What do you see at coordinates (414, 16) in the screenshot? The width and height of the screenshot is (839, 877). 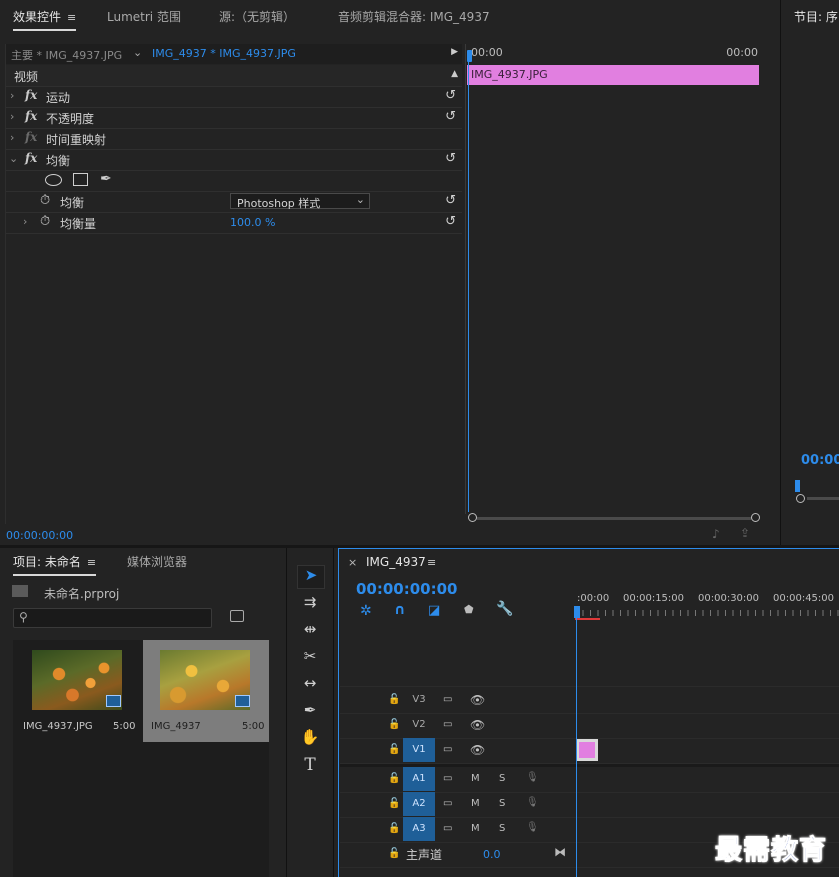 I see `tab-audio-clip-mixer: 音频剪辑混合器: IMG_4937` at bounding box center [414, 16].